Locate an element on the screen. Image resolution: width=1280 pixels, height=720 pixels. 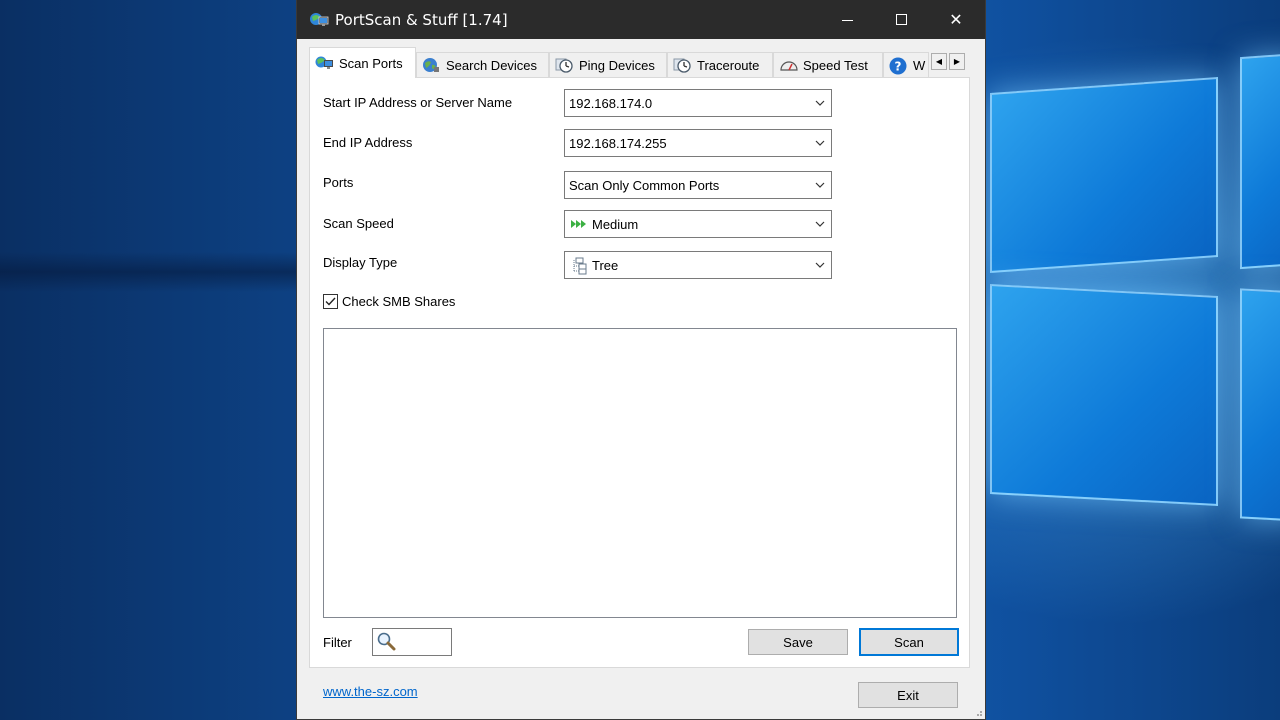
wallpaper-light-band is located at coordinates (150, 272).